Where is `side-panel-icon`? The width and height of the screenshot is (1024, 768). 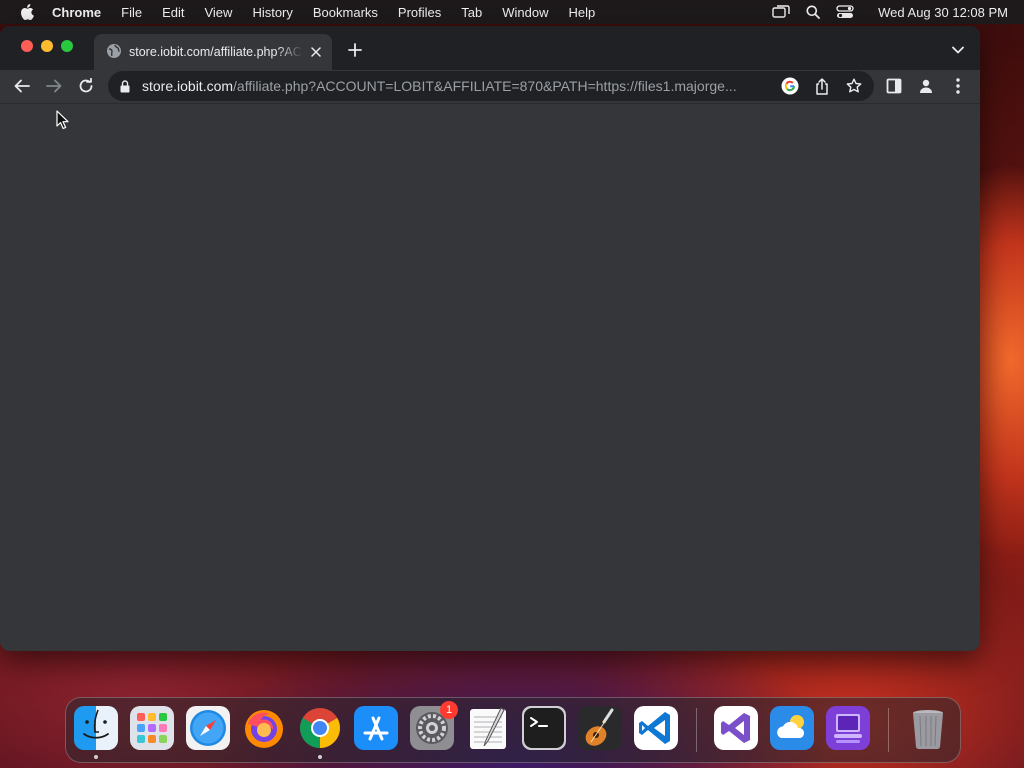
side-panel-icon is located at coordinates (894, 86).